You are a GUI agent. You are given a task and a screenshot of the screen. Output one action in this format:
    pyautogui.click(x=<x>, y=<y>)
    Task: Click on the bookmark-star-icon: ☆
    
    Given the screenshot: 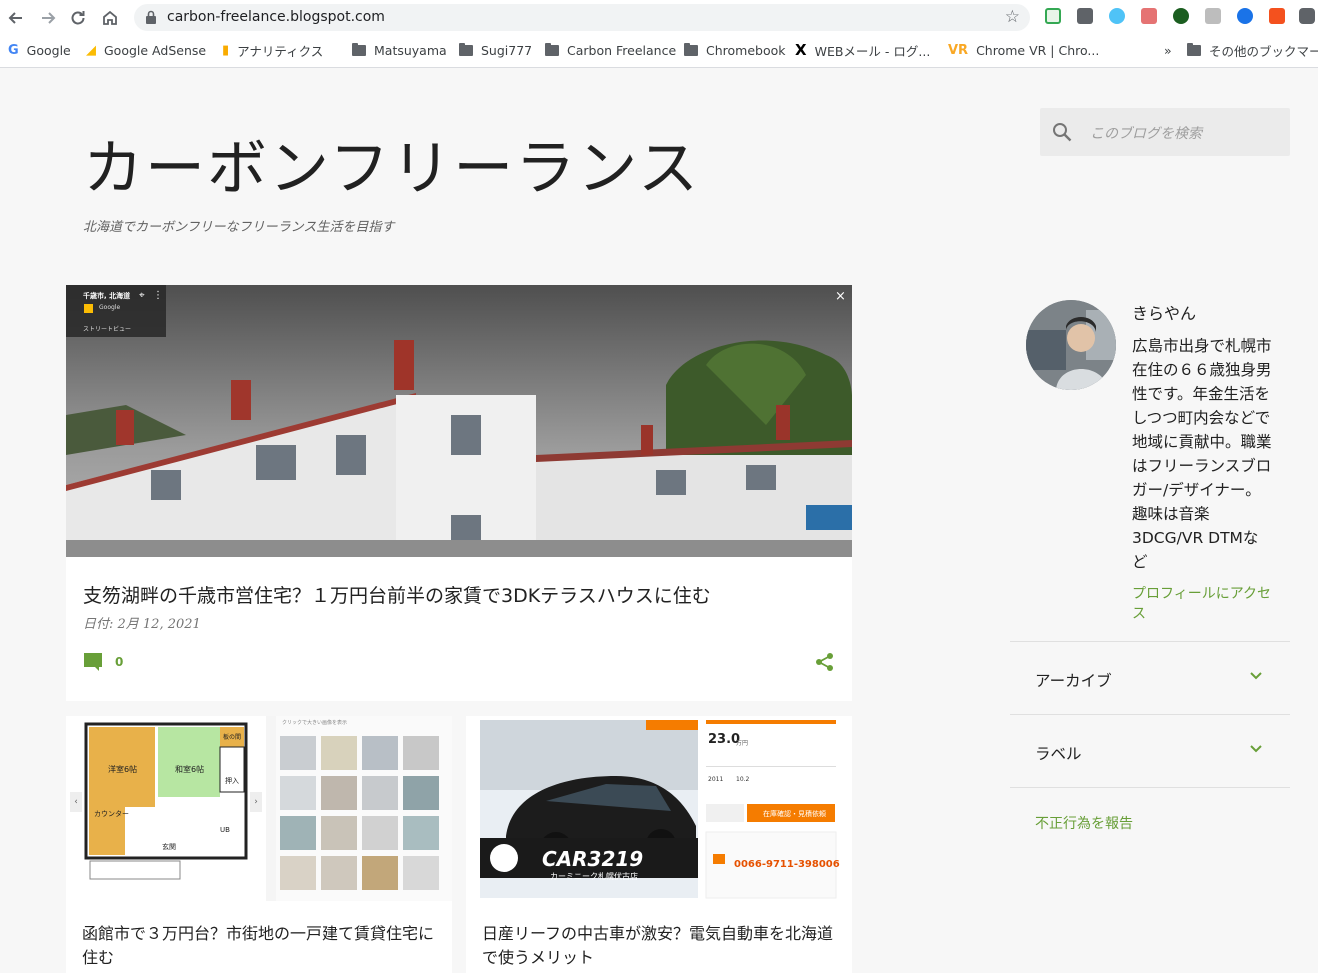 What is the action you would take?
    pyautogui.click(x=1012, y=17)
    